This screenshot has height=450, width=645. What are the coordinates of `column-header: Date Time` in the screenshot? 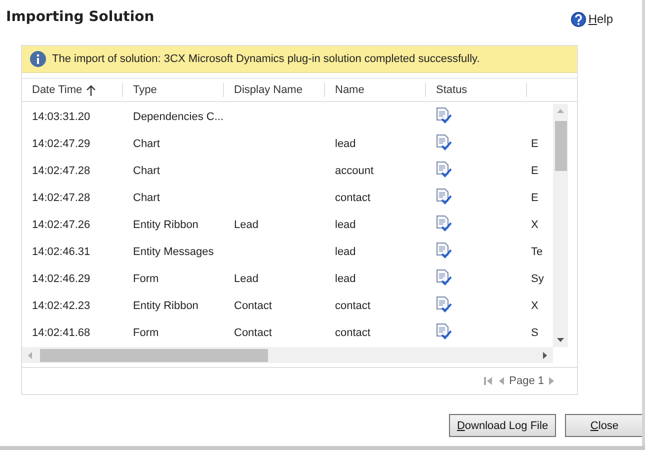 It's located at (72, 90).